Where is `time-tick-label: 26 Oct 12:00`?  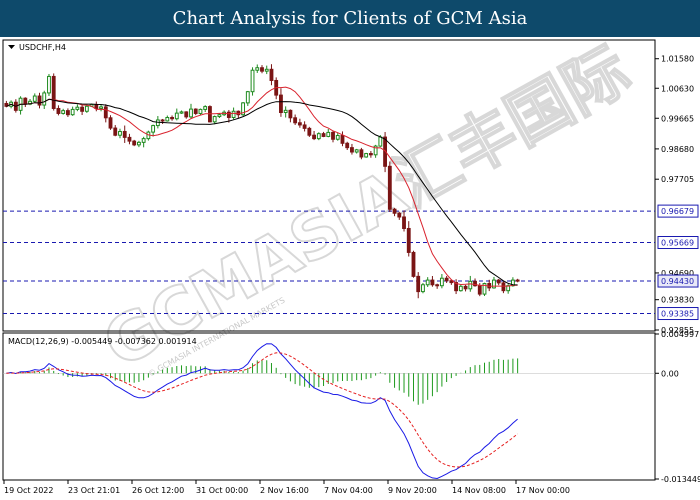
time-tick-label: 26 Oct 12:00 is located at coordinates (158, 490).